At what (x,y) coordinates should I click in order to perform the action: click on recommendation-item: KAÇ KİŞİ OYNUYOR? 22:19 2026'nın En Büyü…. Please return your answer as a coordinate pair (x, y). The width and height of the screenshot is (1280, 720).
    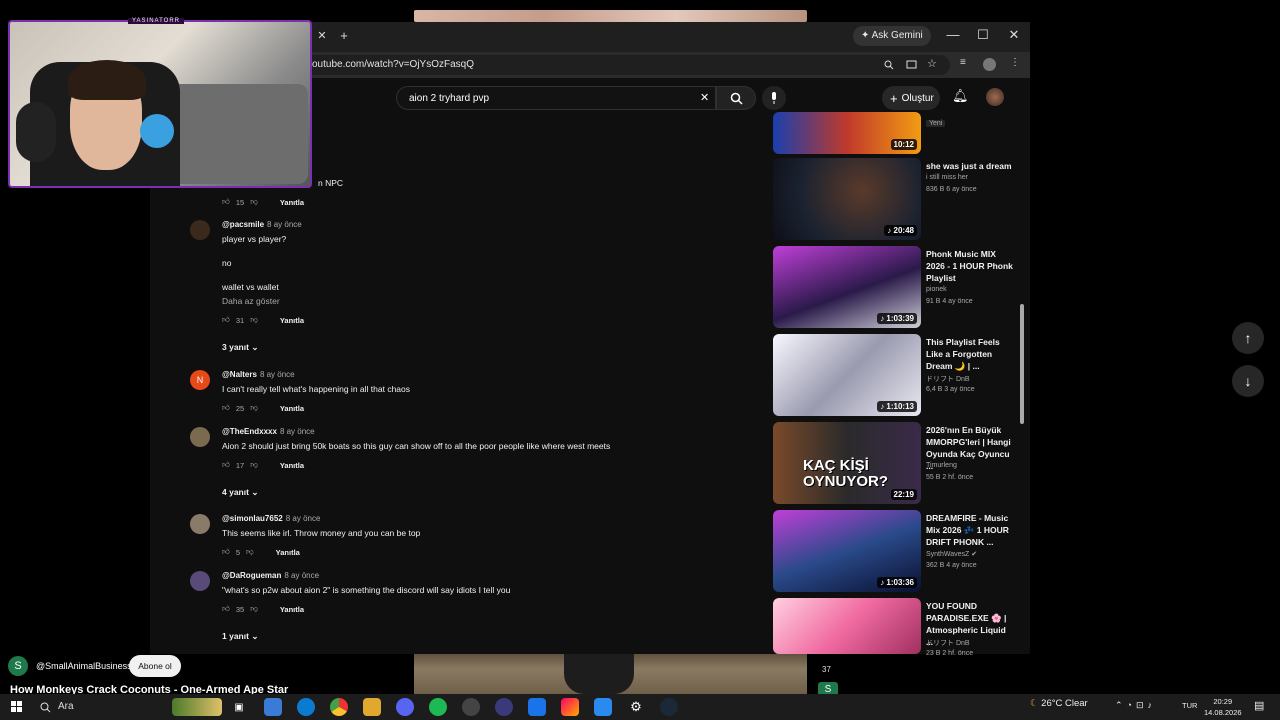
    Looking at the image, I should click on (893, 463).